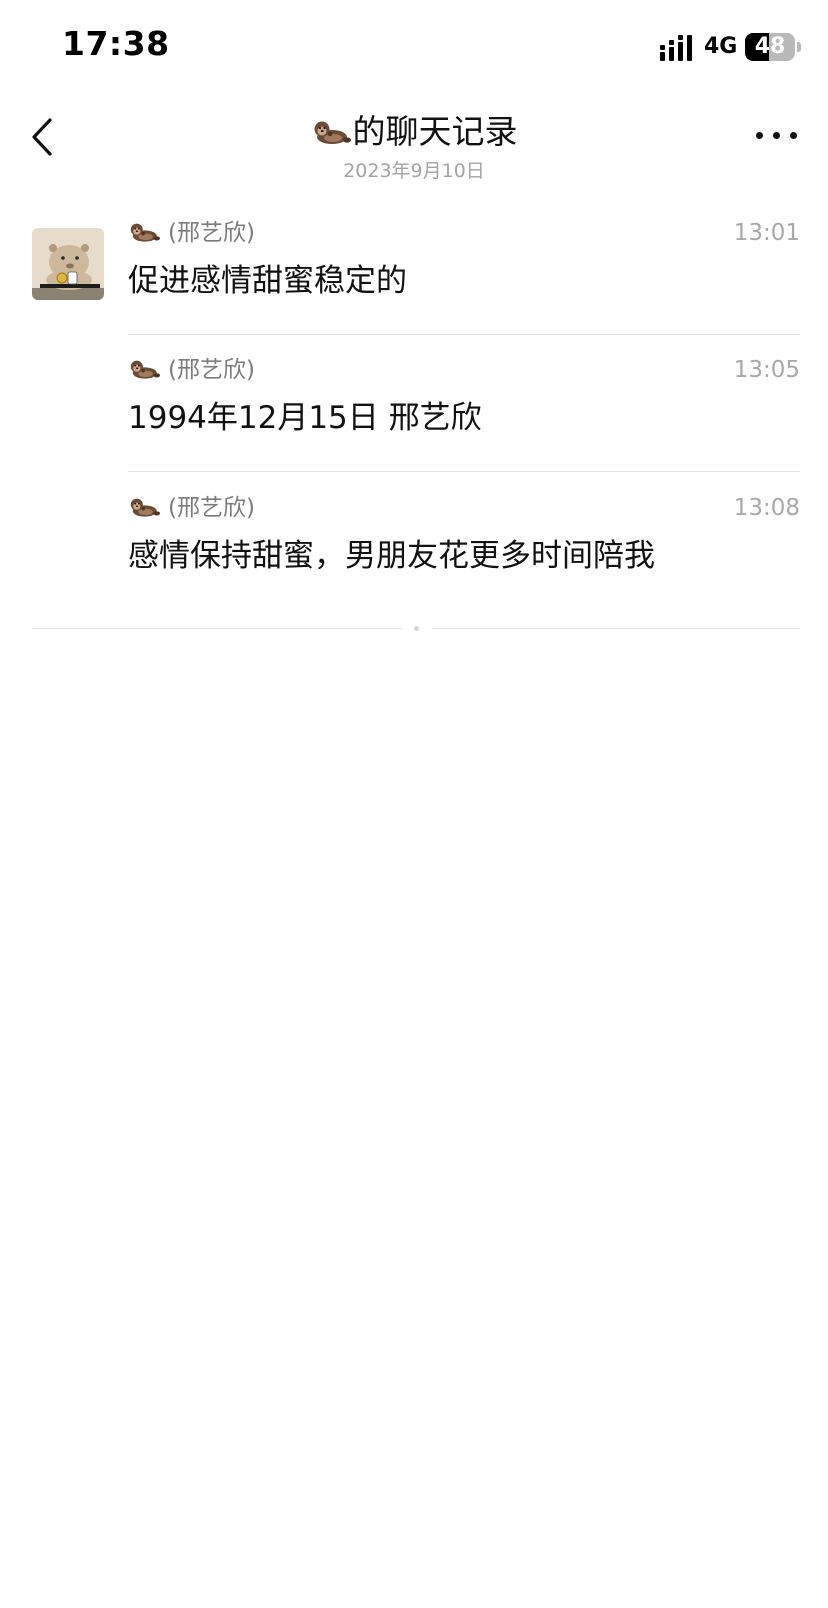 The height and width of the screenshot is (1608, 828). What do you see at coordinates (414, 171) in the screenshot?
I see `page-subtitle-date: 2023年9月10日` at bounding box center [414, 171].